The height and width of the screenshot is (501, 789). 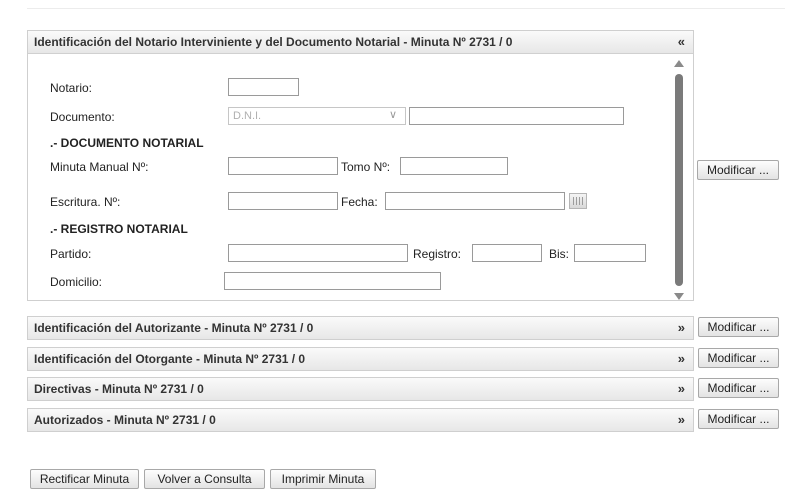 I want to click on panel-scrollbar, so click(x=680, y=180).